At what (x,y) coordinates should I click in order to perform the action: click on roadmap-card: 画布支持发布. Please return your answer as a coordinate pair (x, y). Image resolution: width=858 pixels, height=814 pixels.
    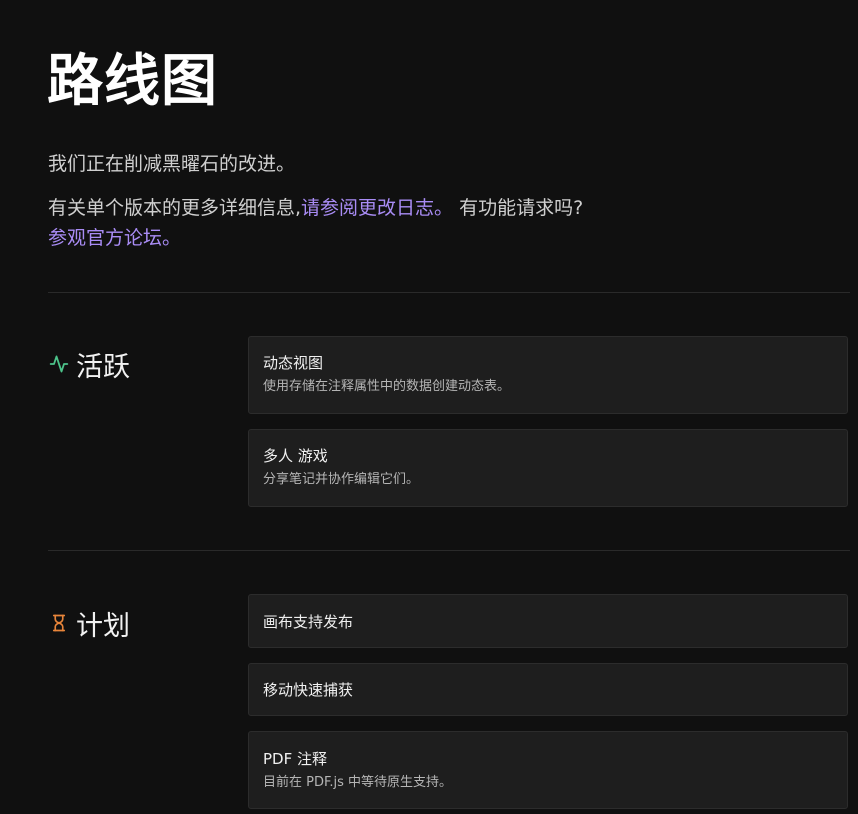
    Looking at the image, I should click on (548, 621).